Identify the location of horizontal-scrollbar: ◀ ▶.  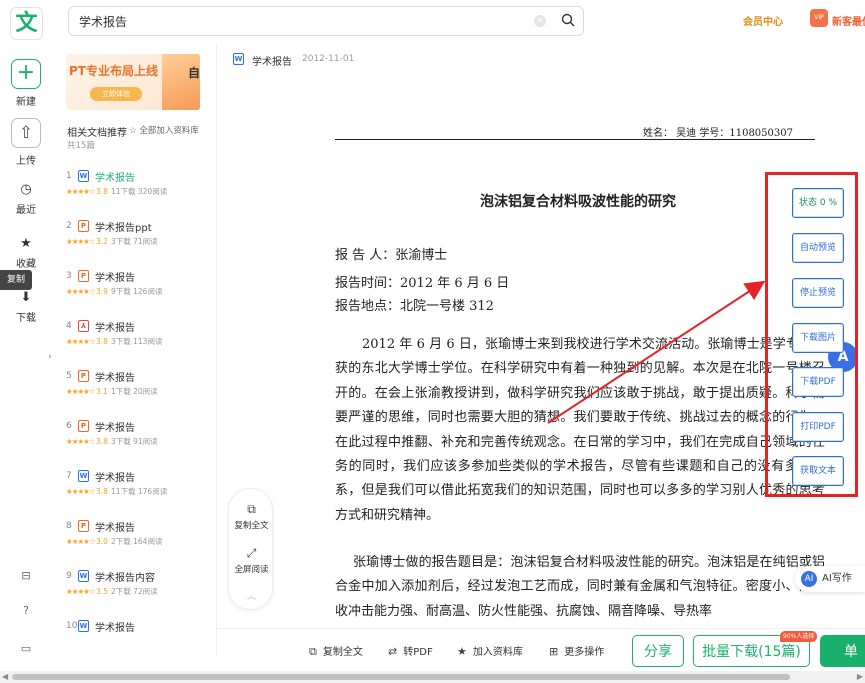
(432, 677).